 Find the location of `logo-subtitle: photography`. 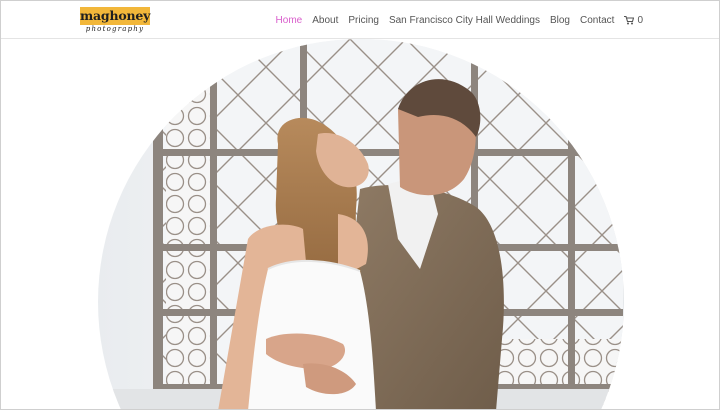

logo-subtitle: photography is located at coordinates (115, 29).